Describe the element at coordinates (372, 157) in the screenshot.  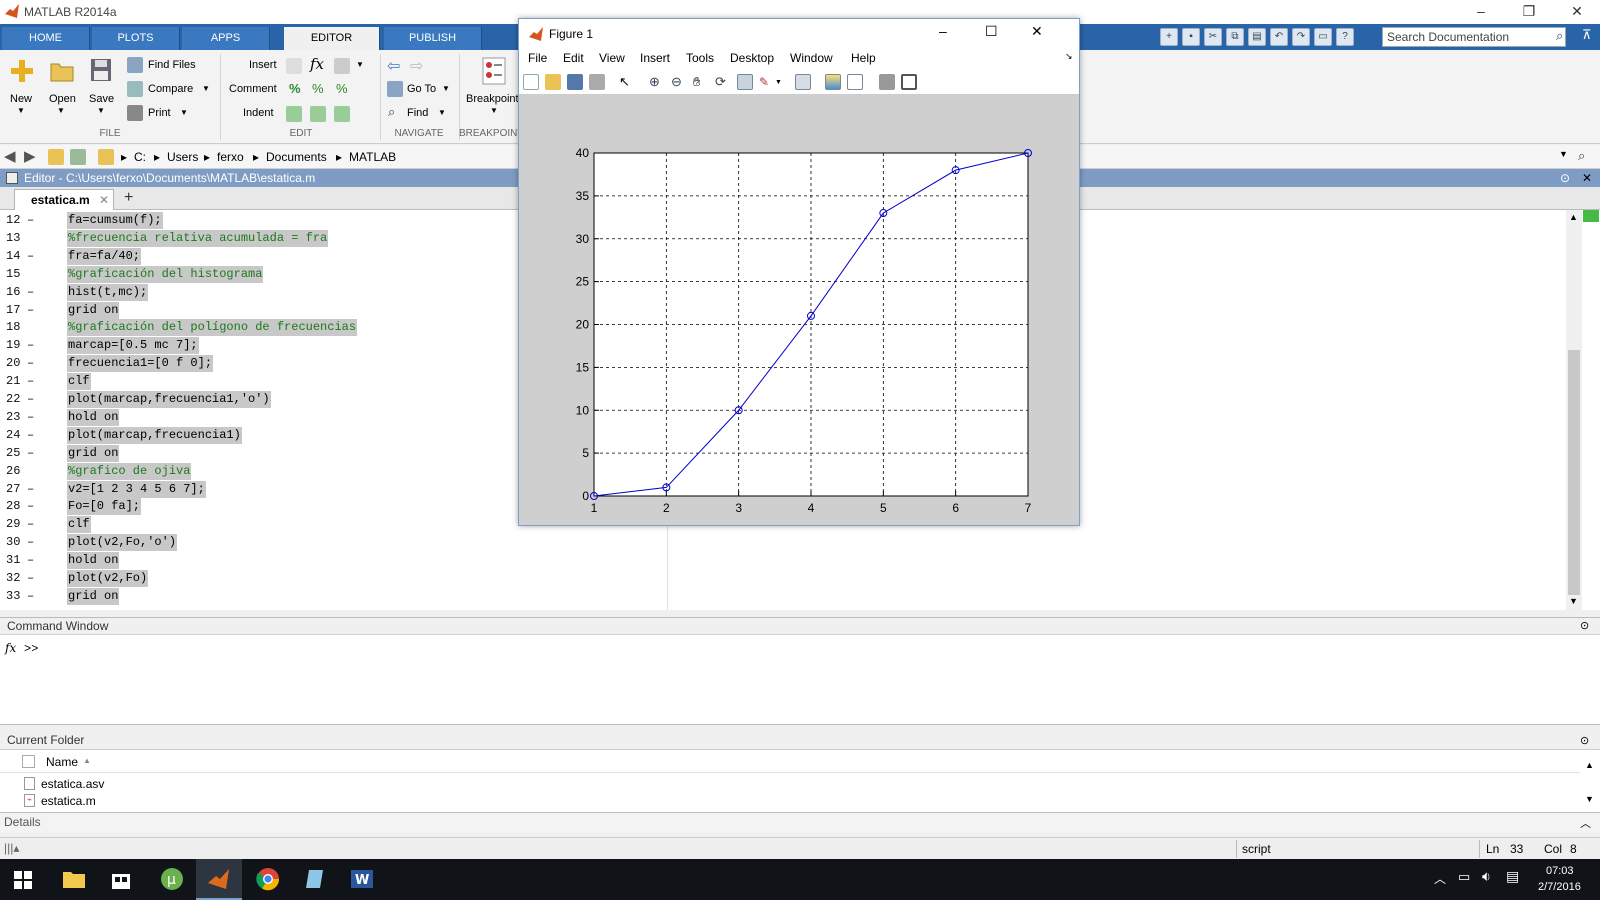
I see `breadcrumb-matlab: MATLAB` at that location.